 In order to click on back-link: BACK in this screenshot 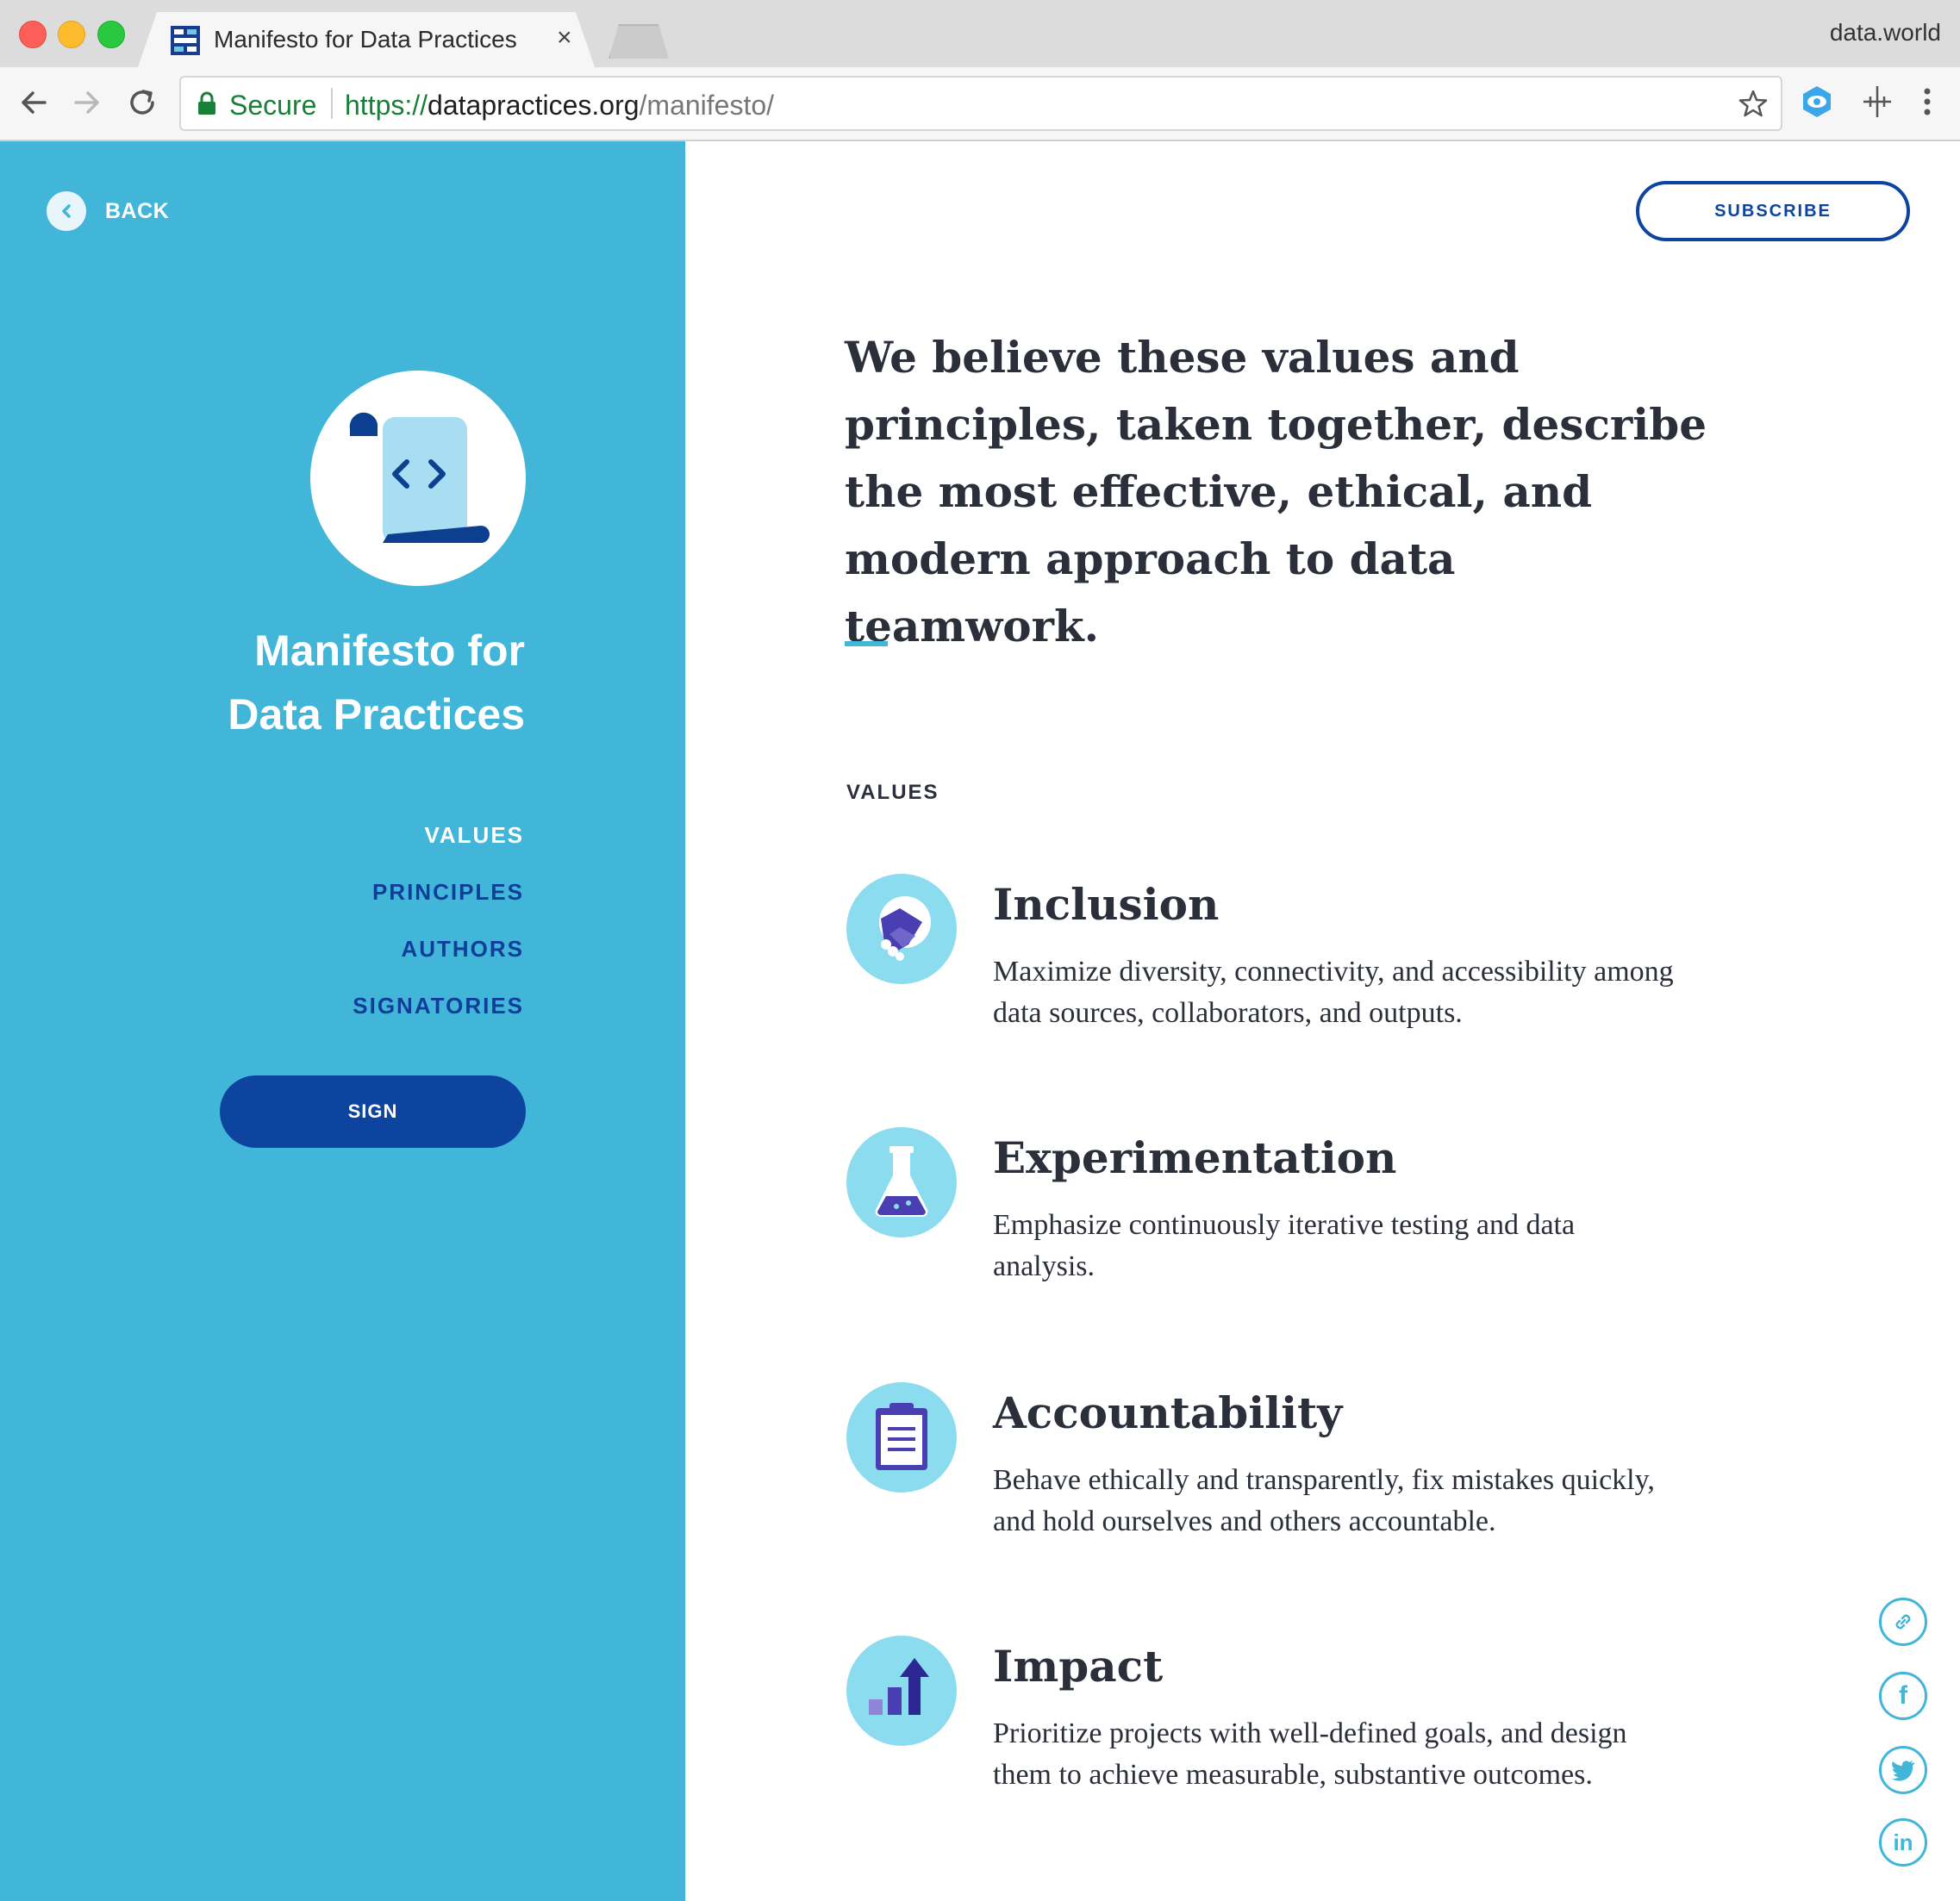, I will do `click(108, 211)`.